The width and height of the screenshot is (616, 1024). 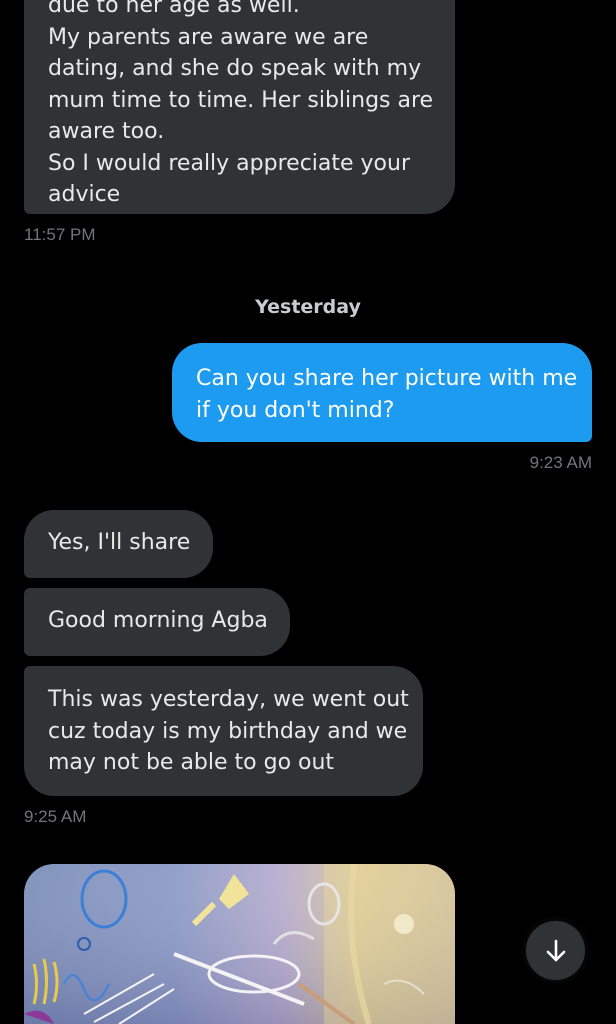 I want to click on message-text-line: Can you share her picture with me, so click(x=387, y=378).